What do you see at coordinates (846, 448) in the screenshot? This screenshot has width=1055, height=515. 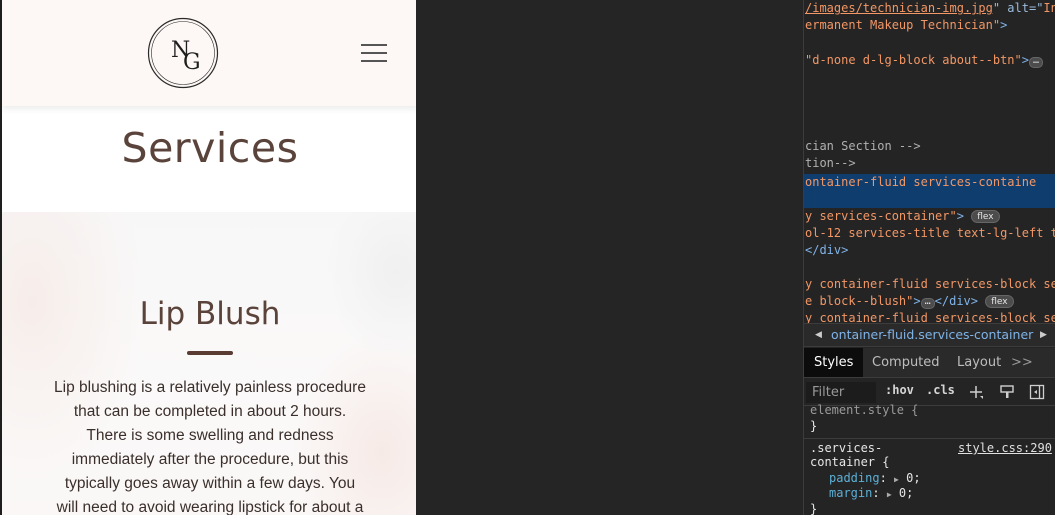 I see `services-container-selector: .services-` at bounding box center [846, 448].